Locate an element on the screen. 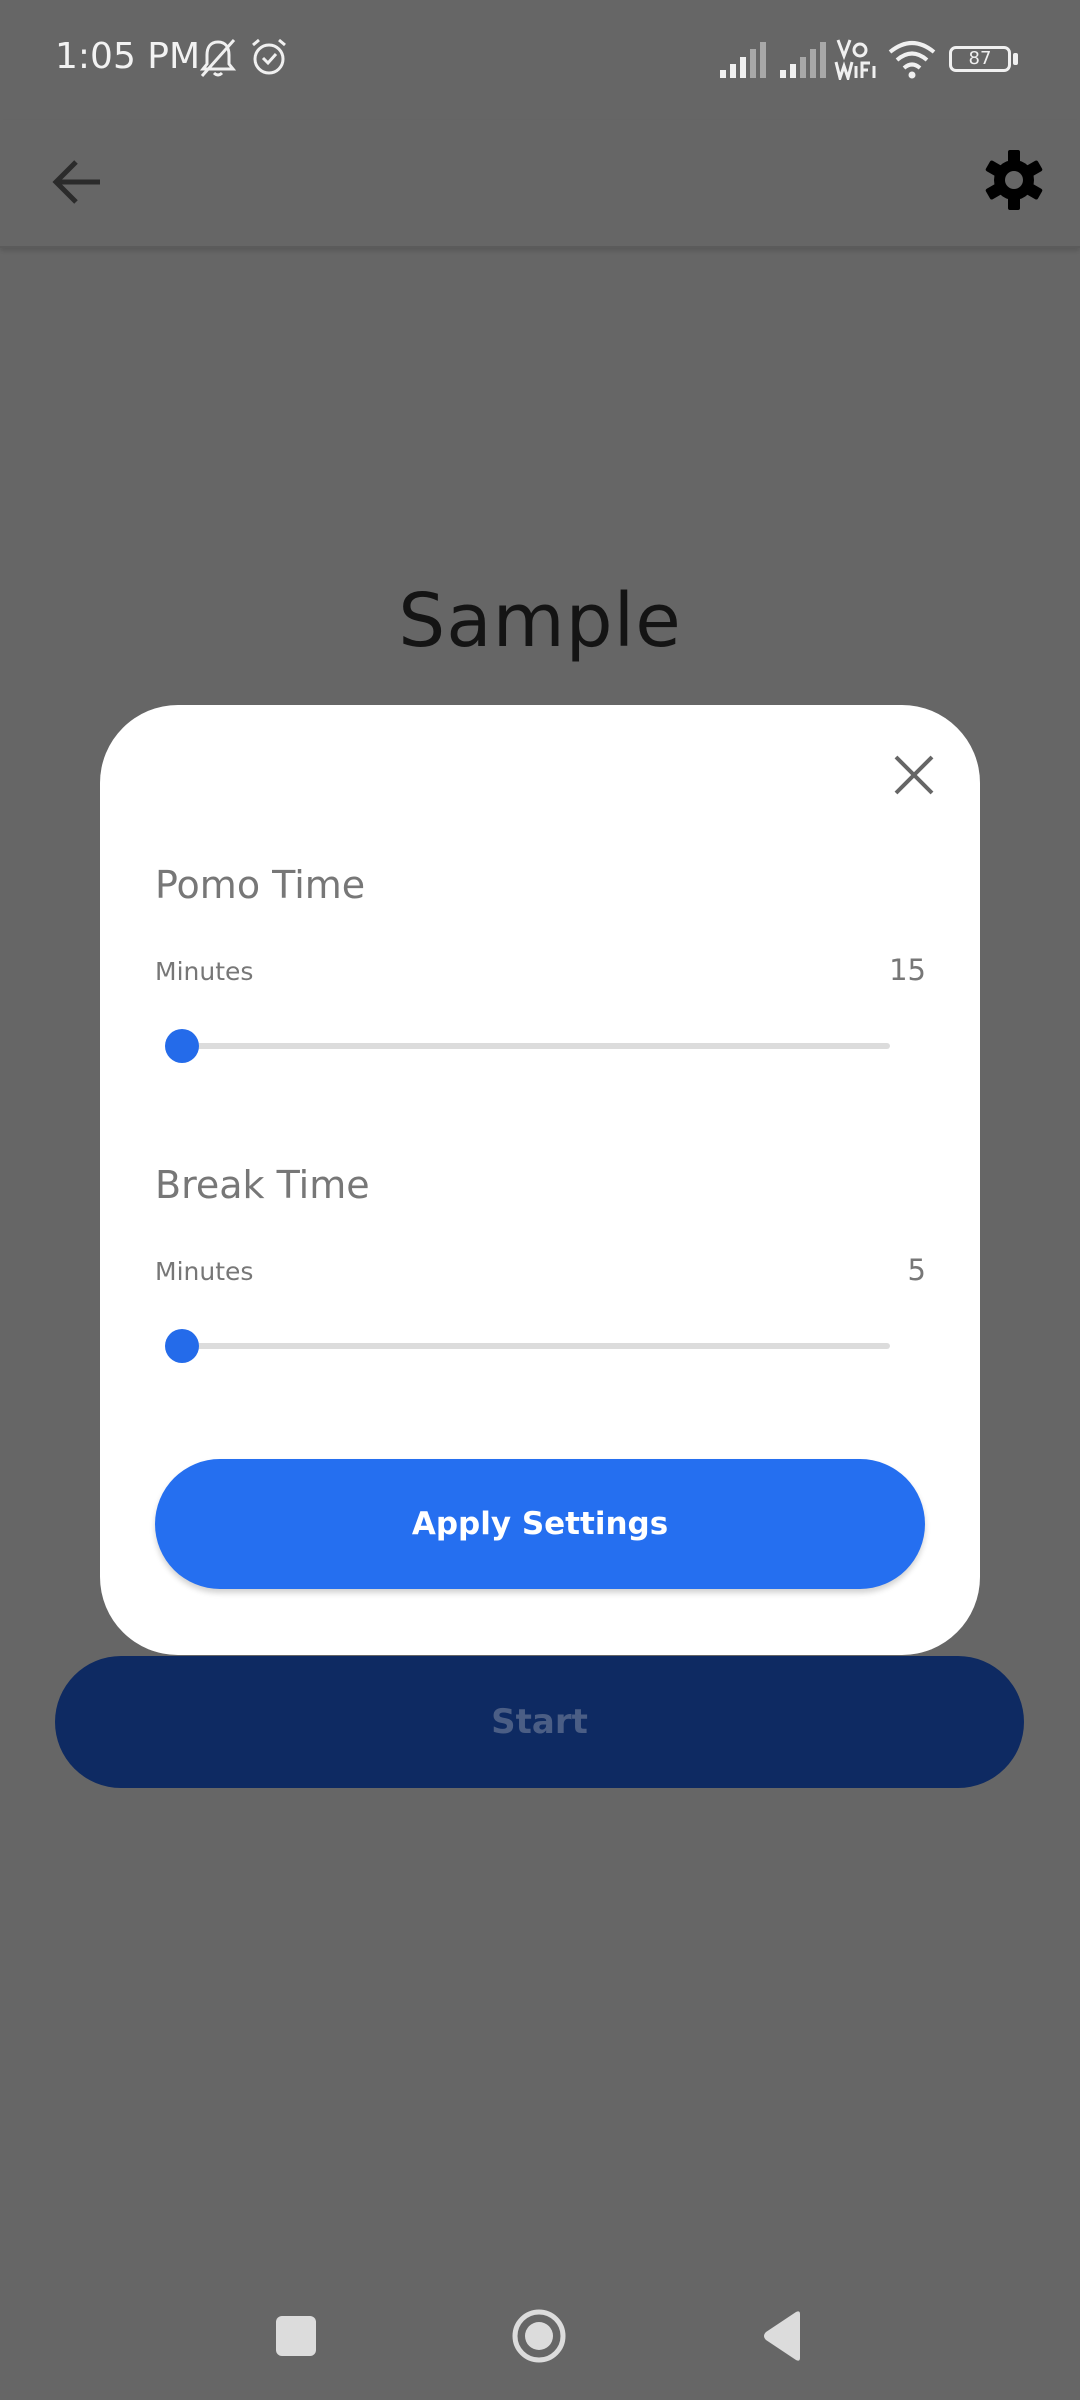 Image resolution: width=1080 pixels, height=2400 pixels. break-minutes-label: Minutes is located at coordinates (204, 1271).